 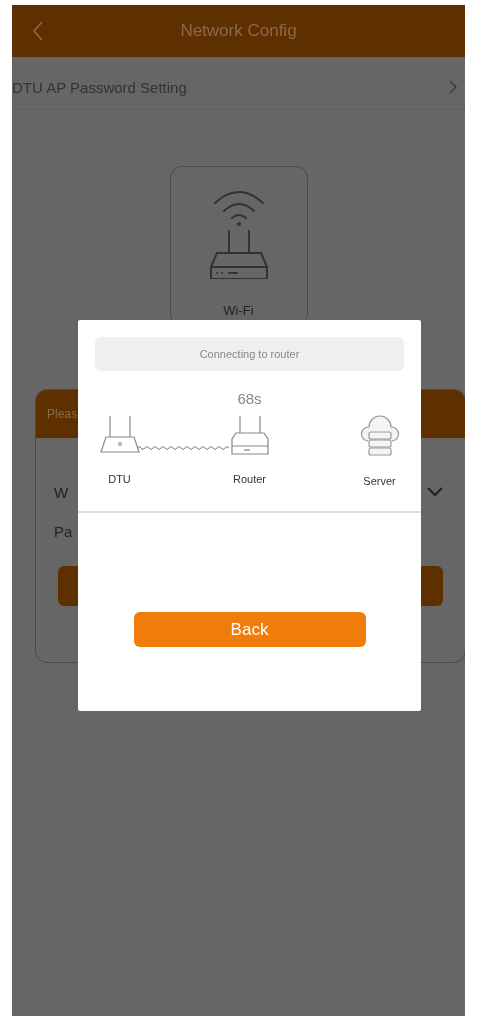 I want to click on config-card-title: Pleas, so click(x=62, y=414).